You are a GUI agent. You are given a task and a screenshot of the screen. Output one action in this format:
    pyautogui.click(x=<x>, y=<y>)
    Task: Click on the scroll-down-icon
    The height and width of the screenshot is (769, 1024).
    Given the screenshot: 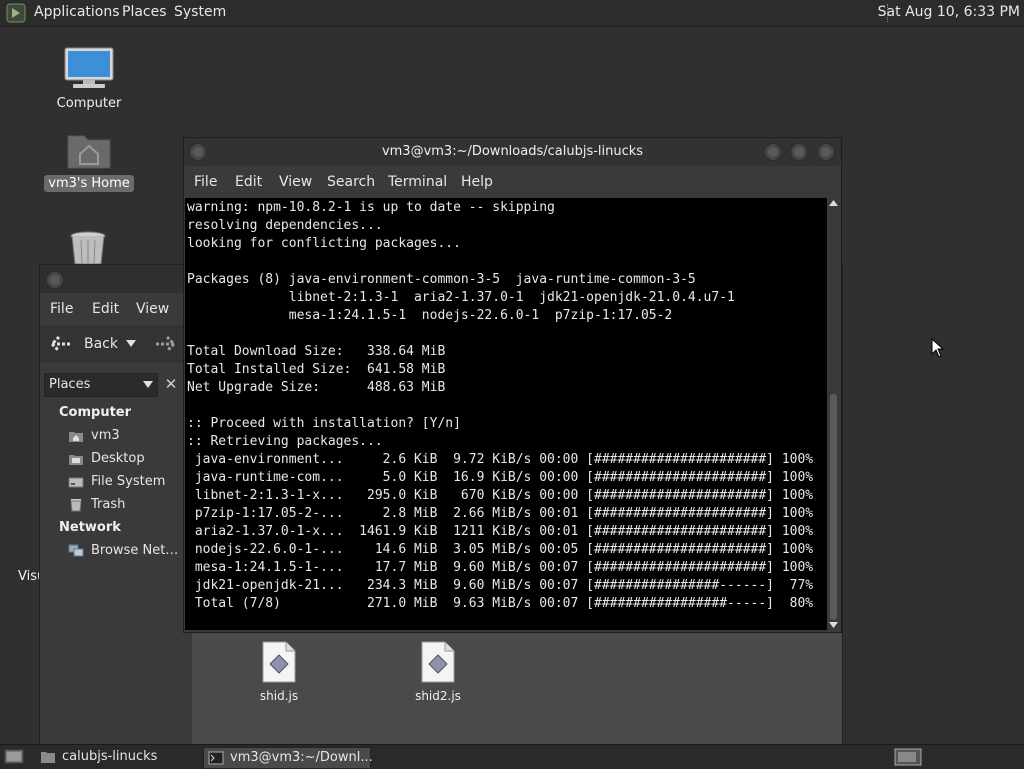 What is the action you would take?
    pyautogui.click(x=833, y=625)
    